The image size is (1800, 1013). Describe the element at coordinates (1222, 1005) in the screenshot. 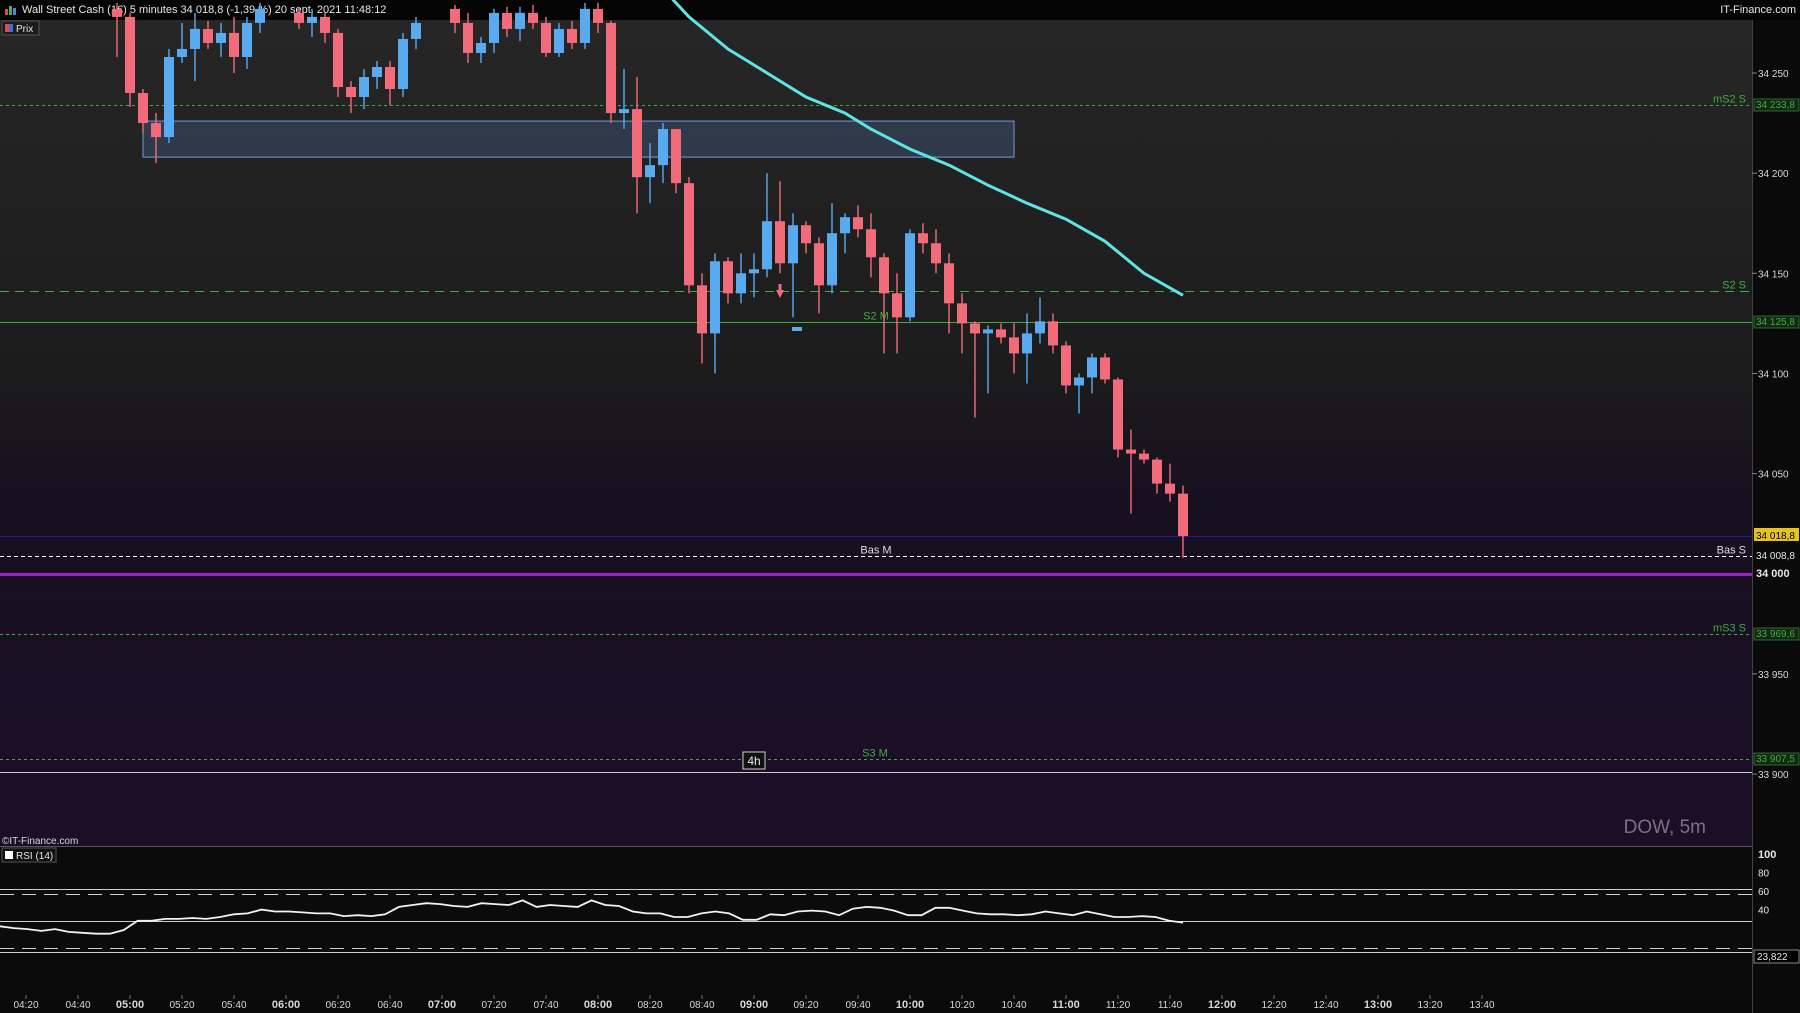

I see `x-tick-label: 12:00` at that location.